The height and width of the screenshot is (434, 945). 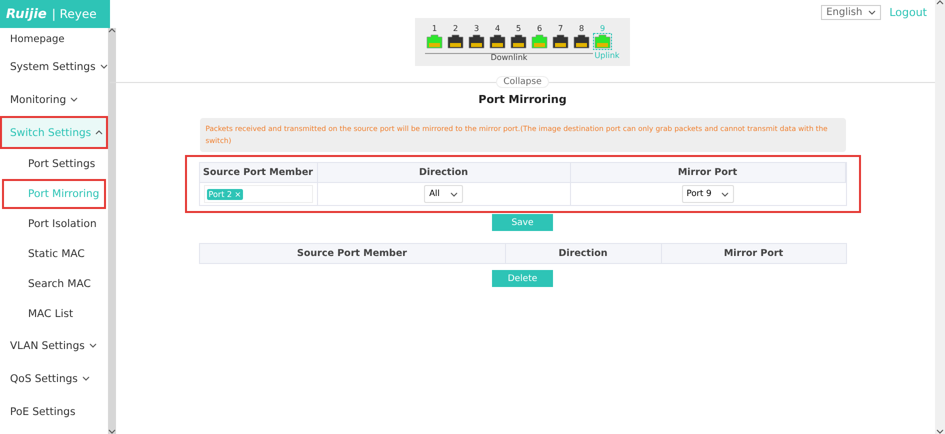 I want to click on port-number: 3, so click(x=477, y=28).